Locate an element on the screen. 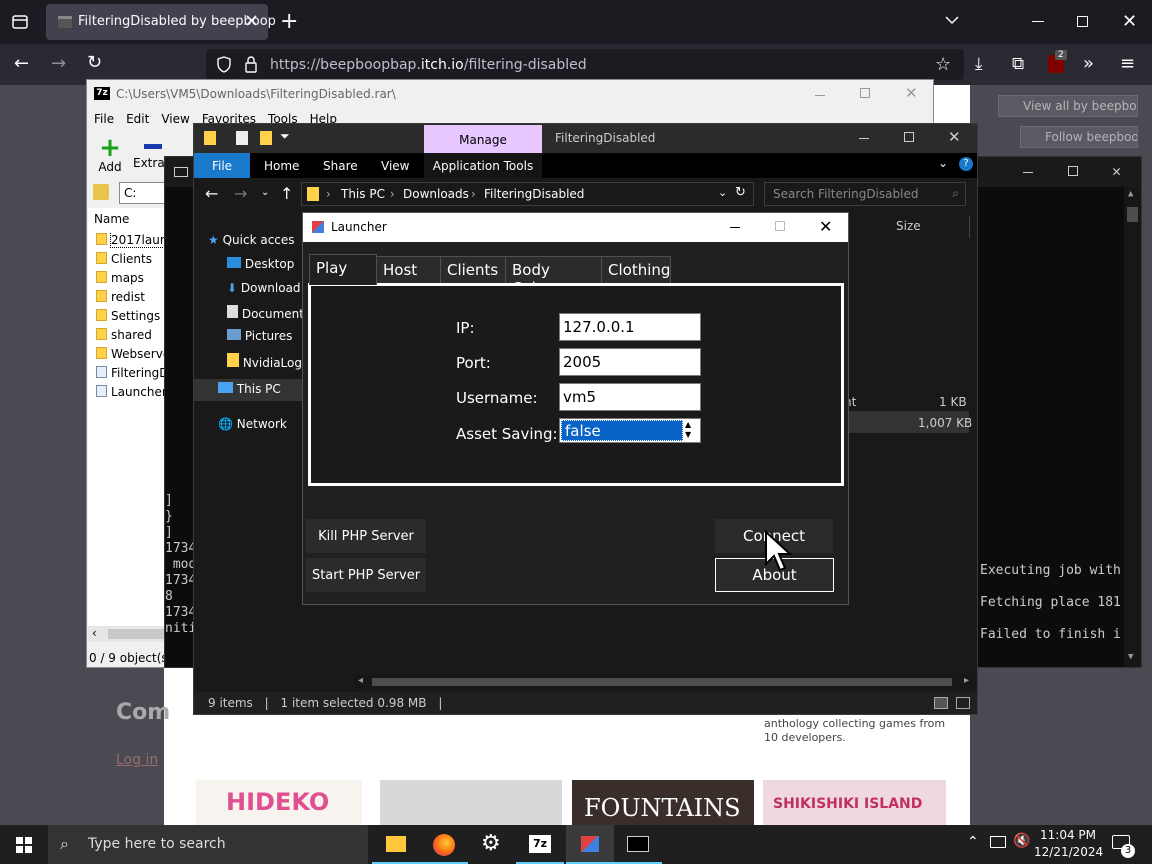  console-scrollbar: ▲ ▼ is located at coordinates (1132, 427).